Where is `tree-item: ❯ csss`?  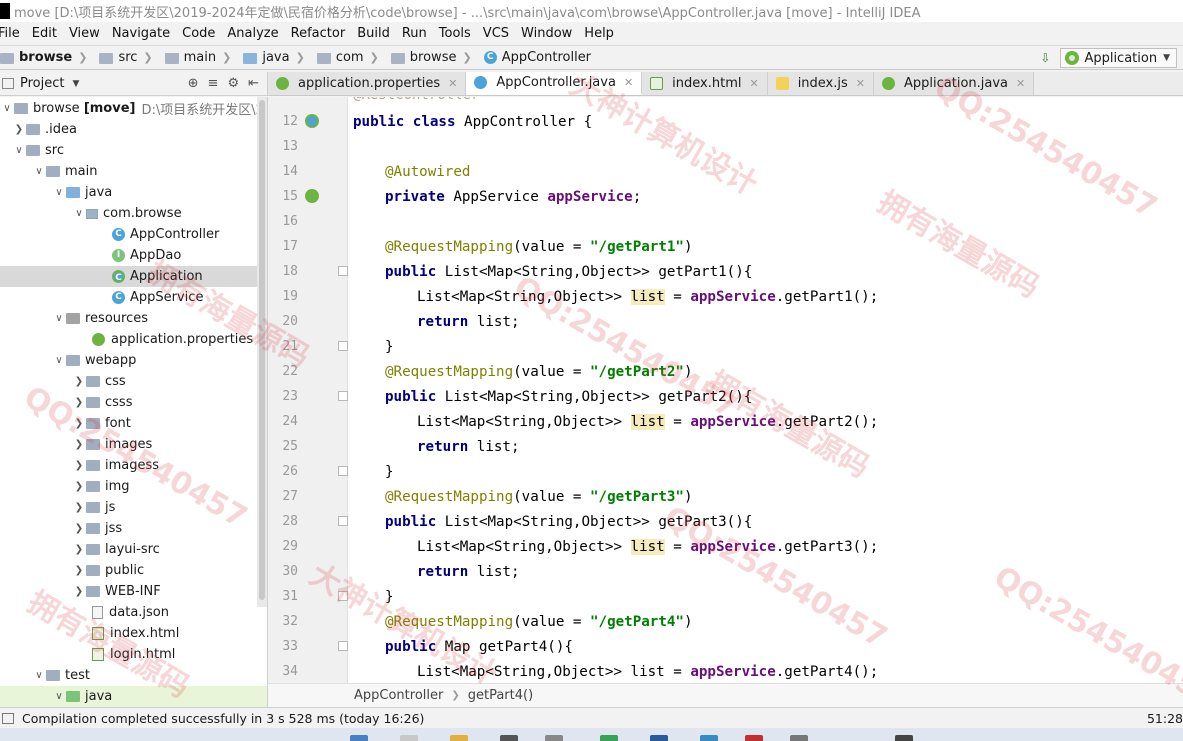
tree-item: ❯ csss is located at coordinates (102, 402).